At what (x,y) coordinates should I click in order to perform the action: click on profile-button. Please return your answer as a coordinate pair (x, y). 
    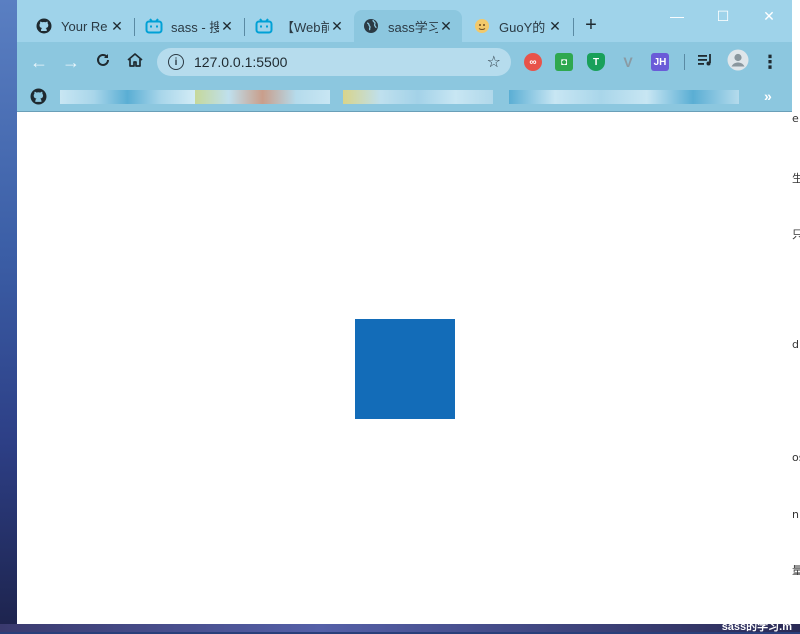
    Looking at the image, I should click on (738, 62).